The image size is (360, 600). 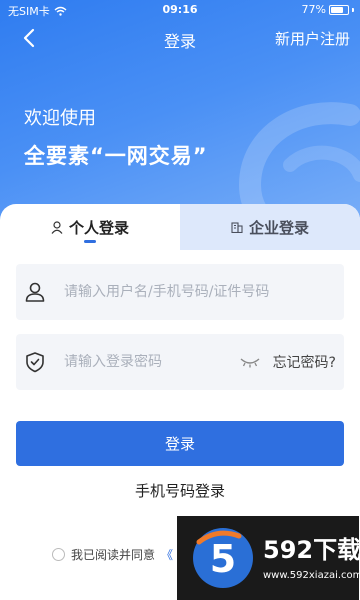 I want to click on eye-closed-icon, so click(x=250, y=362).